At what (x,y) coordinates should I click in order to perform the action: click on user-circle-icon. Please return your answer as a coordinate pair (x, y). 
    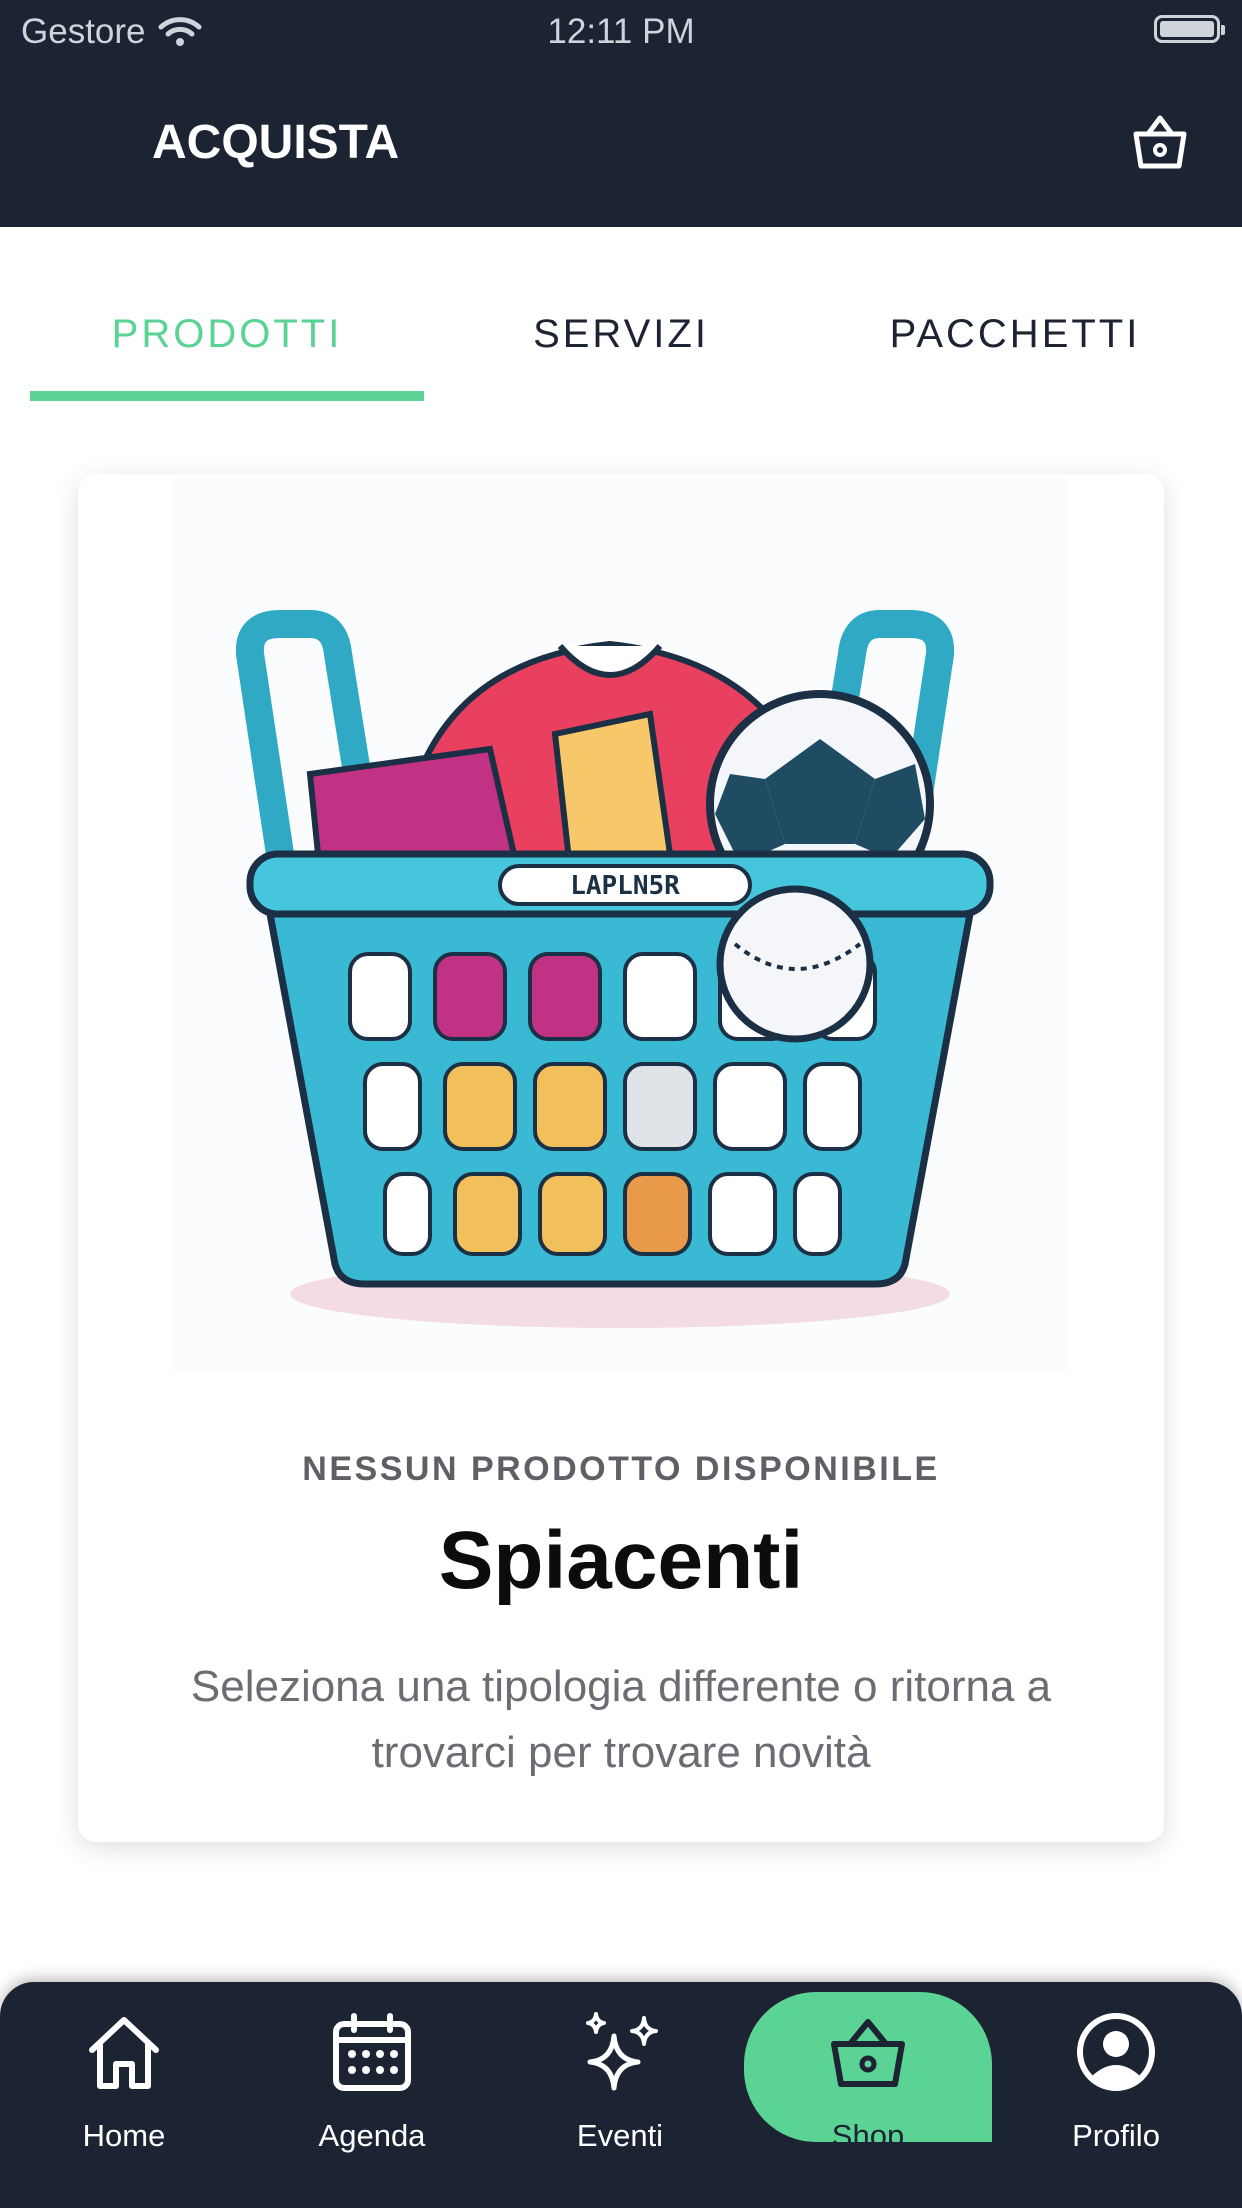
    Looking at the image, I should click on (1116, 2052).